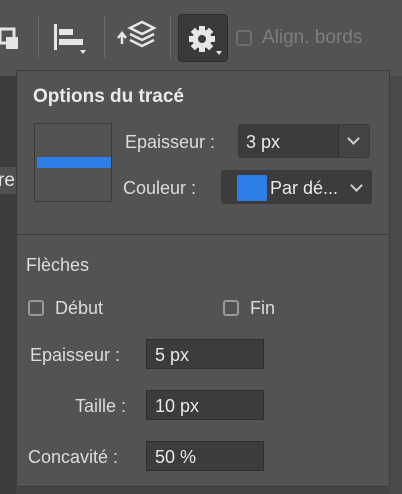 This screenshot has width=402, height=494. I want to click on arrow-end-checkbox, so click(231, 308).